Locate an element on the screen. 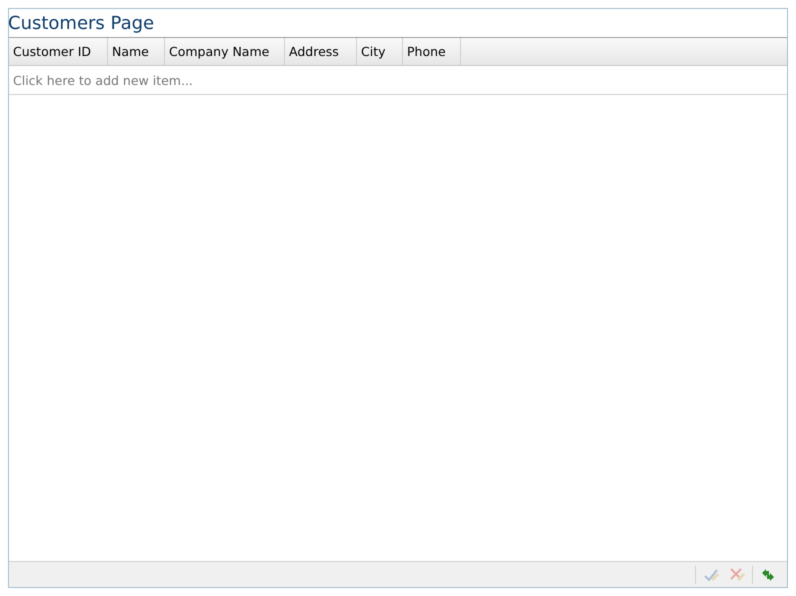 The image size is (796, 596). column-header: Address is located at coordinates (321, 51).